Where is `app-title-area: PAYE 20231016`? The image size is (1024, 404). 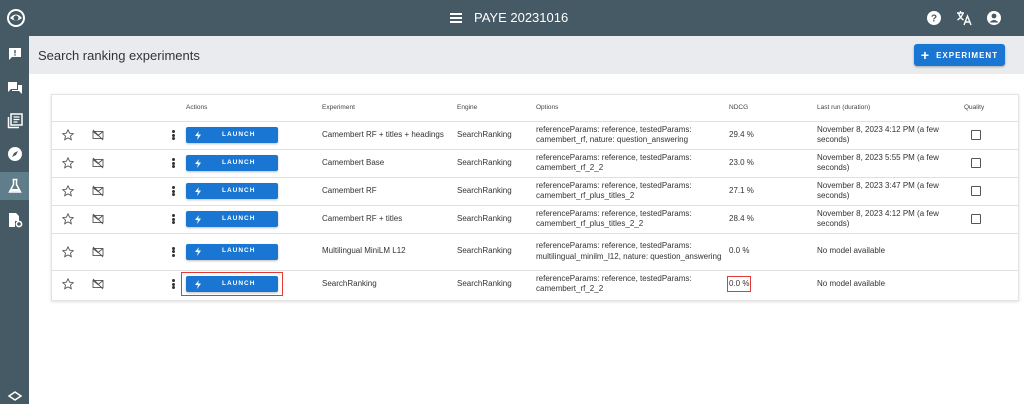
app-title-area: PAYE 20231016 is located at coordinates (509, 17).